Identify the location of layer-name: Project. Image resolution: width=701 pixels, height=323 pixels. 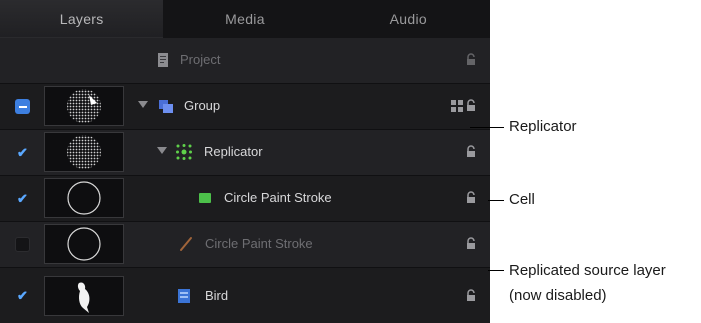
(200, 59).